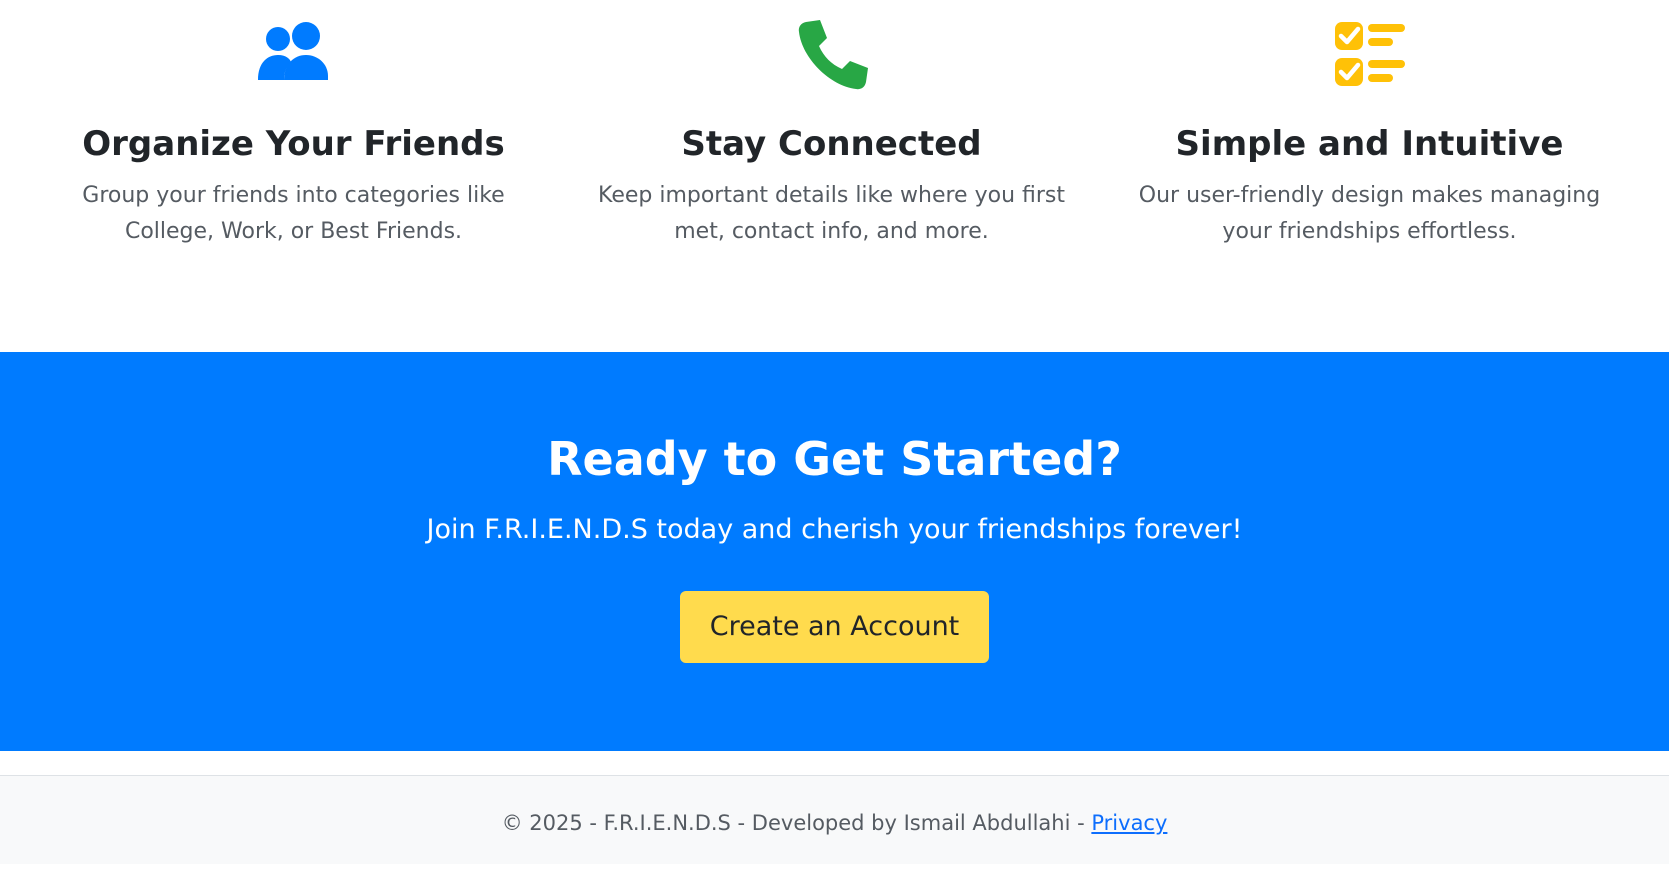 This screenshot has width=1669, height=870. What do you see at coordinates (833, 55) in the screenshot?
I see `phone-icon` at bounding box center [833, 55].